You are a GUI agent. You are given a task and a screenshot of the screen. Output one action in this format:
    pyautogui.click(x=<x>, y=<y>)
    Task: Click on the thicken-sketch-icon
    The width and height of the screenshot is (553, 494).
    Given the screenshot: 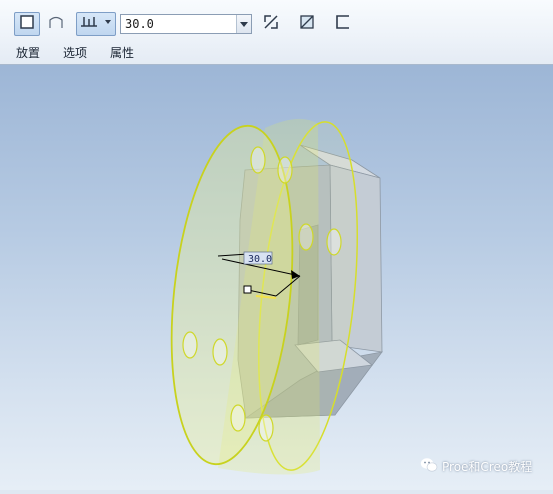 What is the action you would take?
    pyautogui.click(x=343, y=24)
    